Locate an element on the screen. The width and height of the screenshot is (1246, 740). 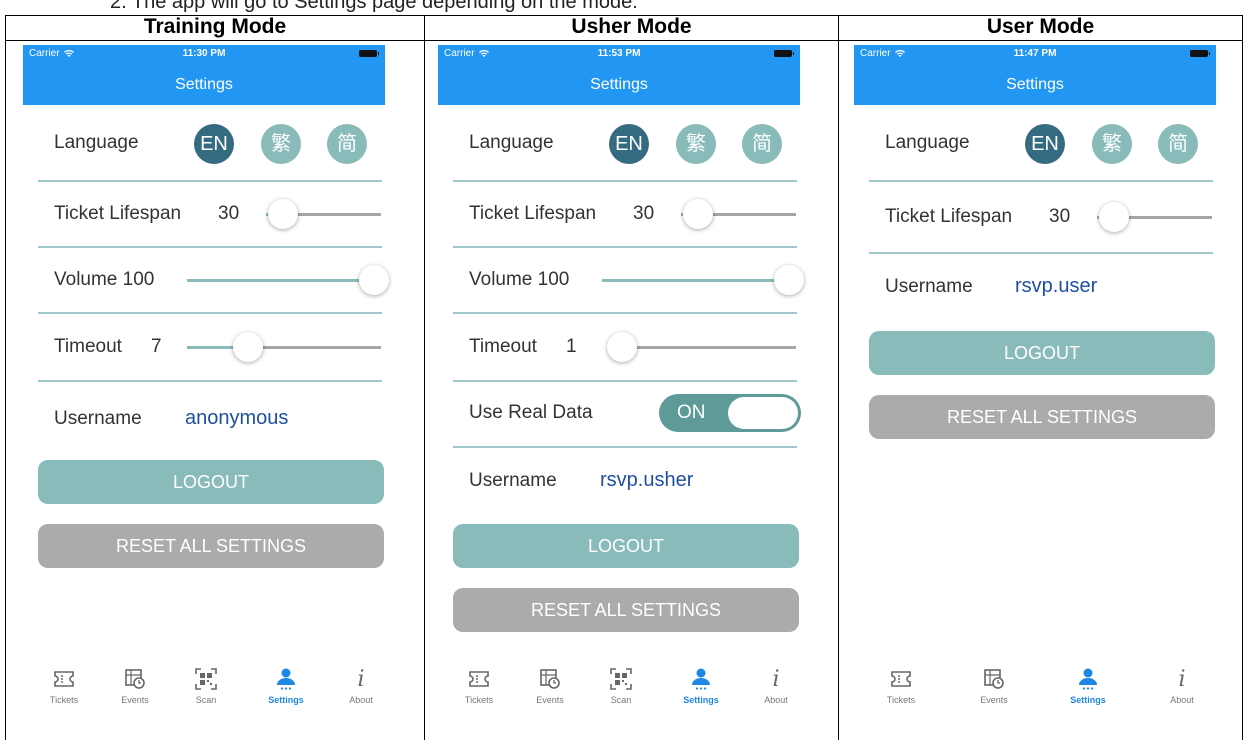
column-header-usher: Usher Mode is located at coordinates (631, 26).